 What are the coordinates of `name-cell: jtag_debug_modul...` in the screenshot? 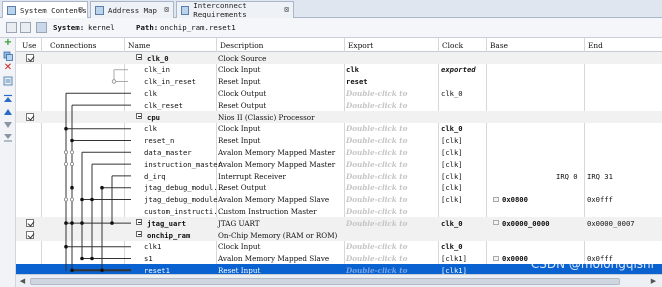 It's located at (185, 188).